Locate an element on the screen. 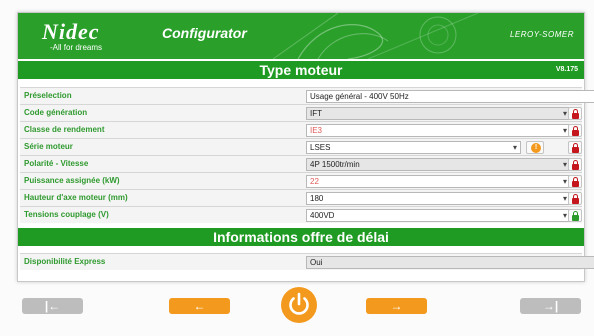 The height and width of the screenshot is (336, 594). tensions-couplage-select: 400VD ▾ is located at coordinates (438, 215).